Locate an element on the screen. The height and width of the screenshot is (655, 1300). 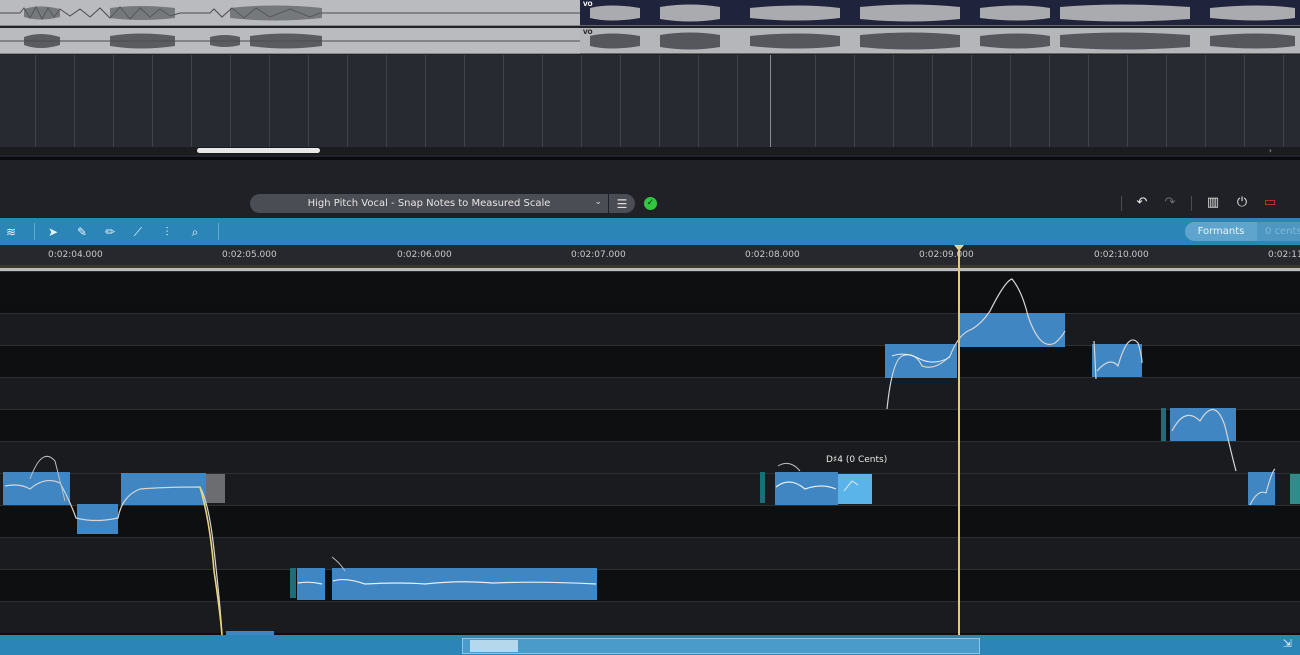
zoom-tool-icon: ⌕ is located at coordinates (195, 232).